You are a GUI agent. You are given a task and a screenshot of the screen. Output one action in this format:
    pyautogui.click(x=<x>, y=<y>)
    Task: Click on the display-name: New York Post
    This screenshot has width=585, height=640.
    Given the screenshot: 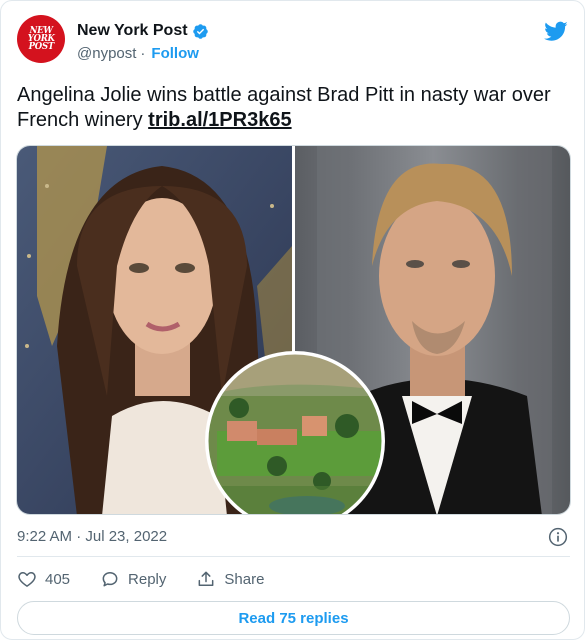 What is the action you would take?
    pyautogui.click(x=132, y=31)
    